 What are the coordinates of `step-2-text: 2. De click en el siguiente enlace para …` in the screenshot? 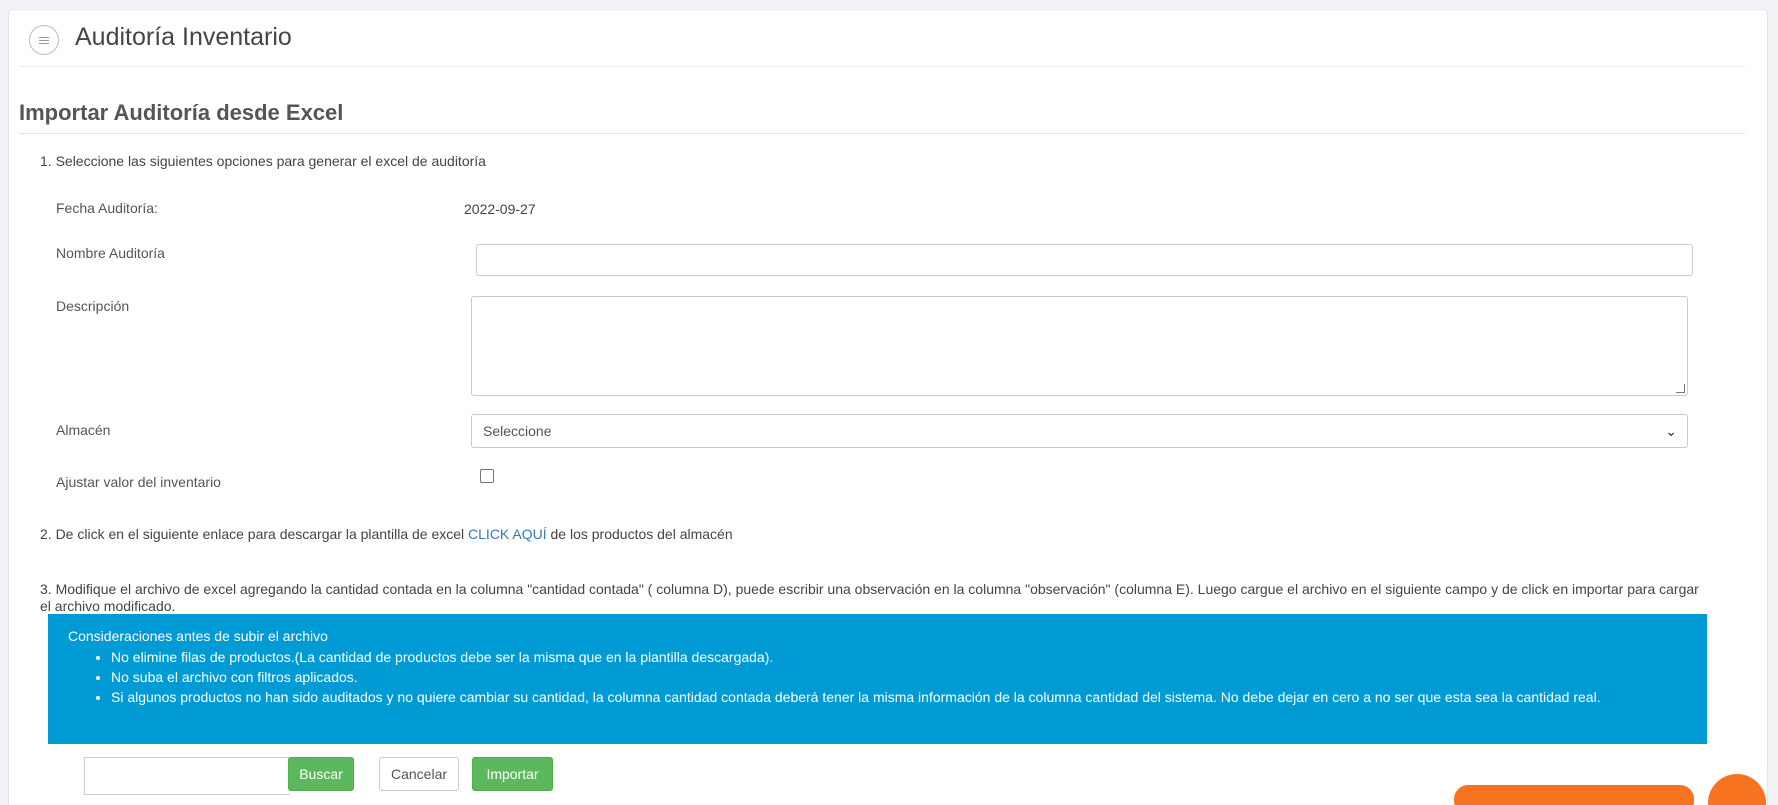 It's located at (386, 534).